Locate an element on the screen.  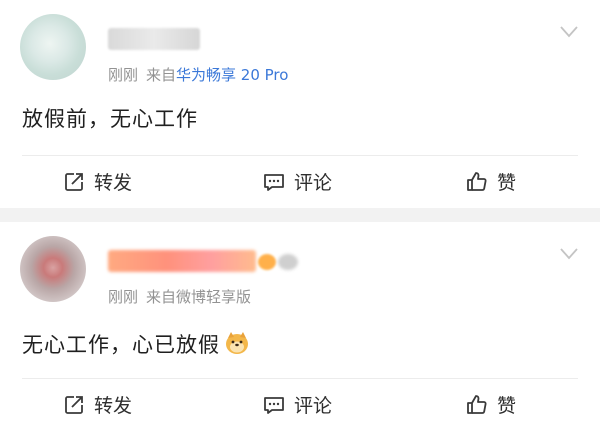
post-text-content: 无心工作，心已放假 is located at coordinates (121, 345).